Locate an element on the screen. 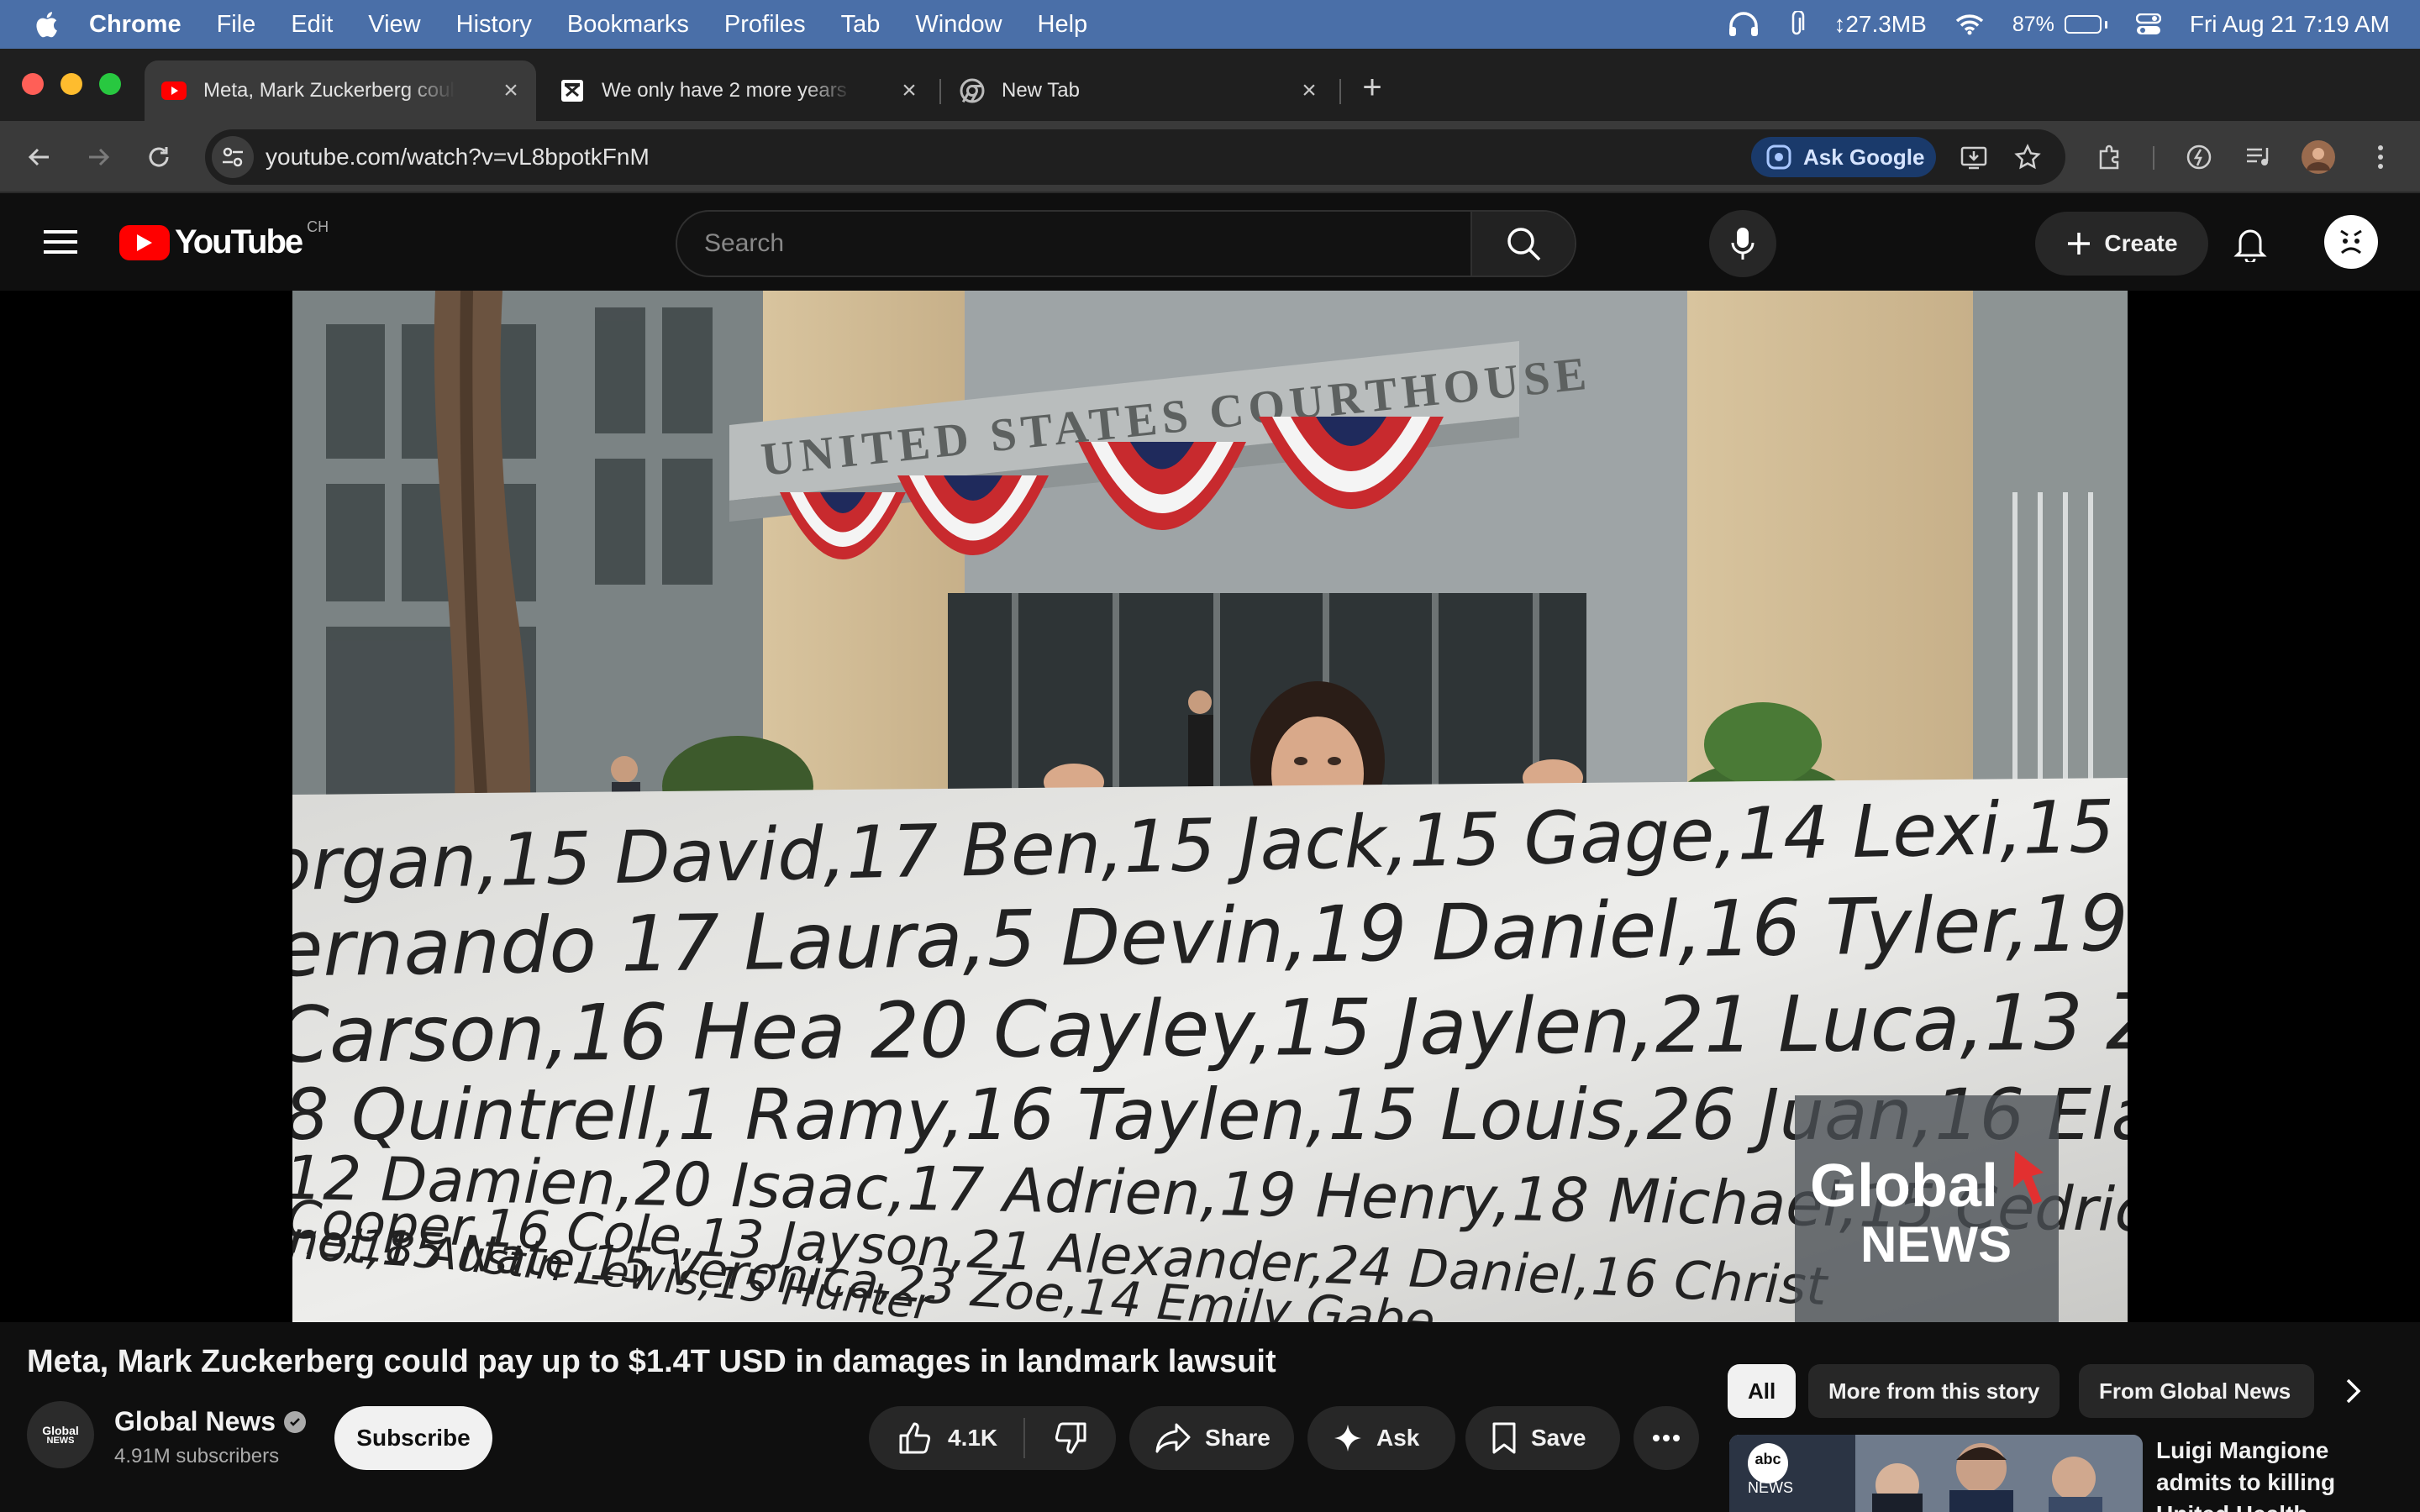  thumbs-down-icon is located at coordinates (1071, 1438).